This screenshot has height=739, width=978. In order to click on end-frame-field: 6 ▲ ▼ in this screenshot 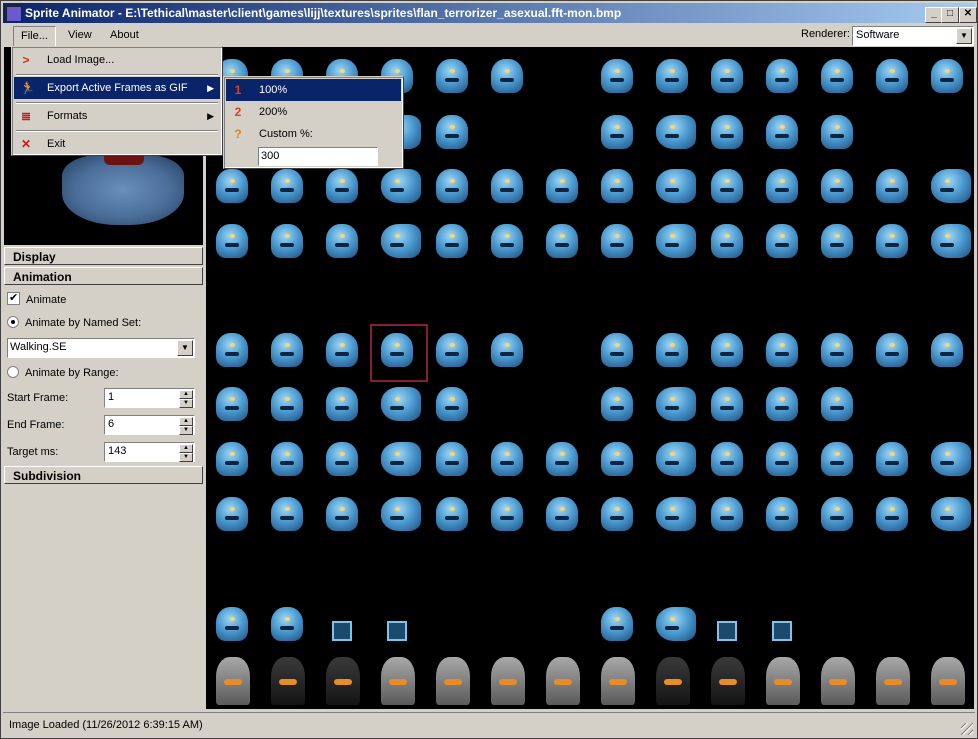, I will do `click(149, 425)`.